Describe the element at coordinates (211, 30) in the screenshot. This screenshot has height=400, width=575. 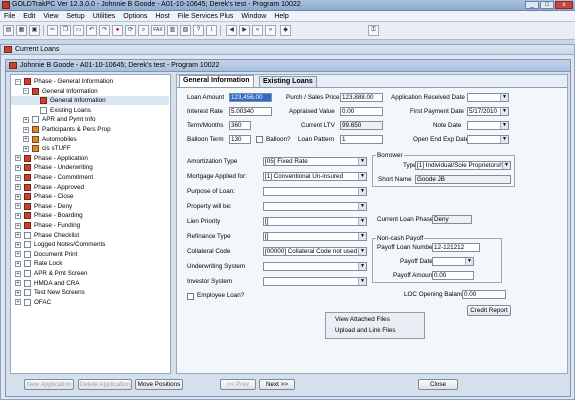
I see `info-icon: i` at that location.